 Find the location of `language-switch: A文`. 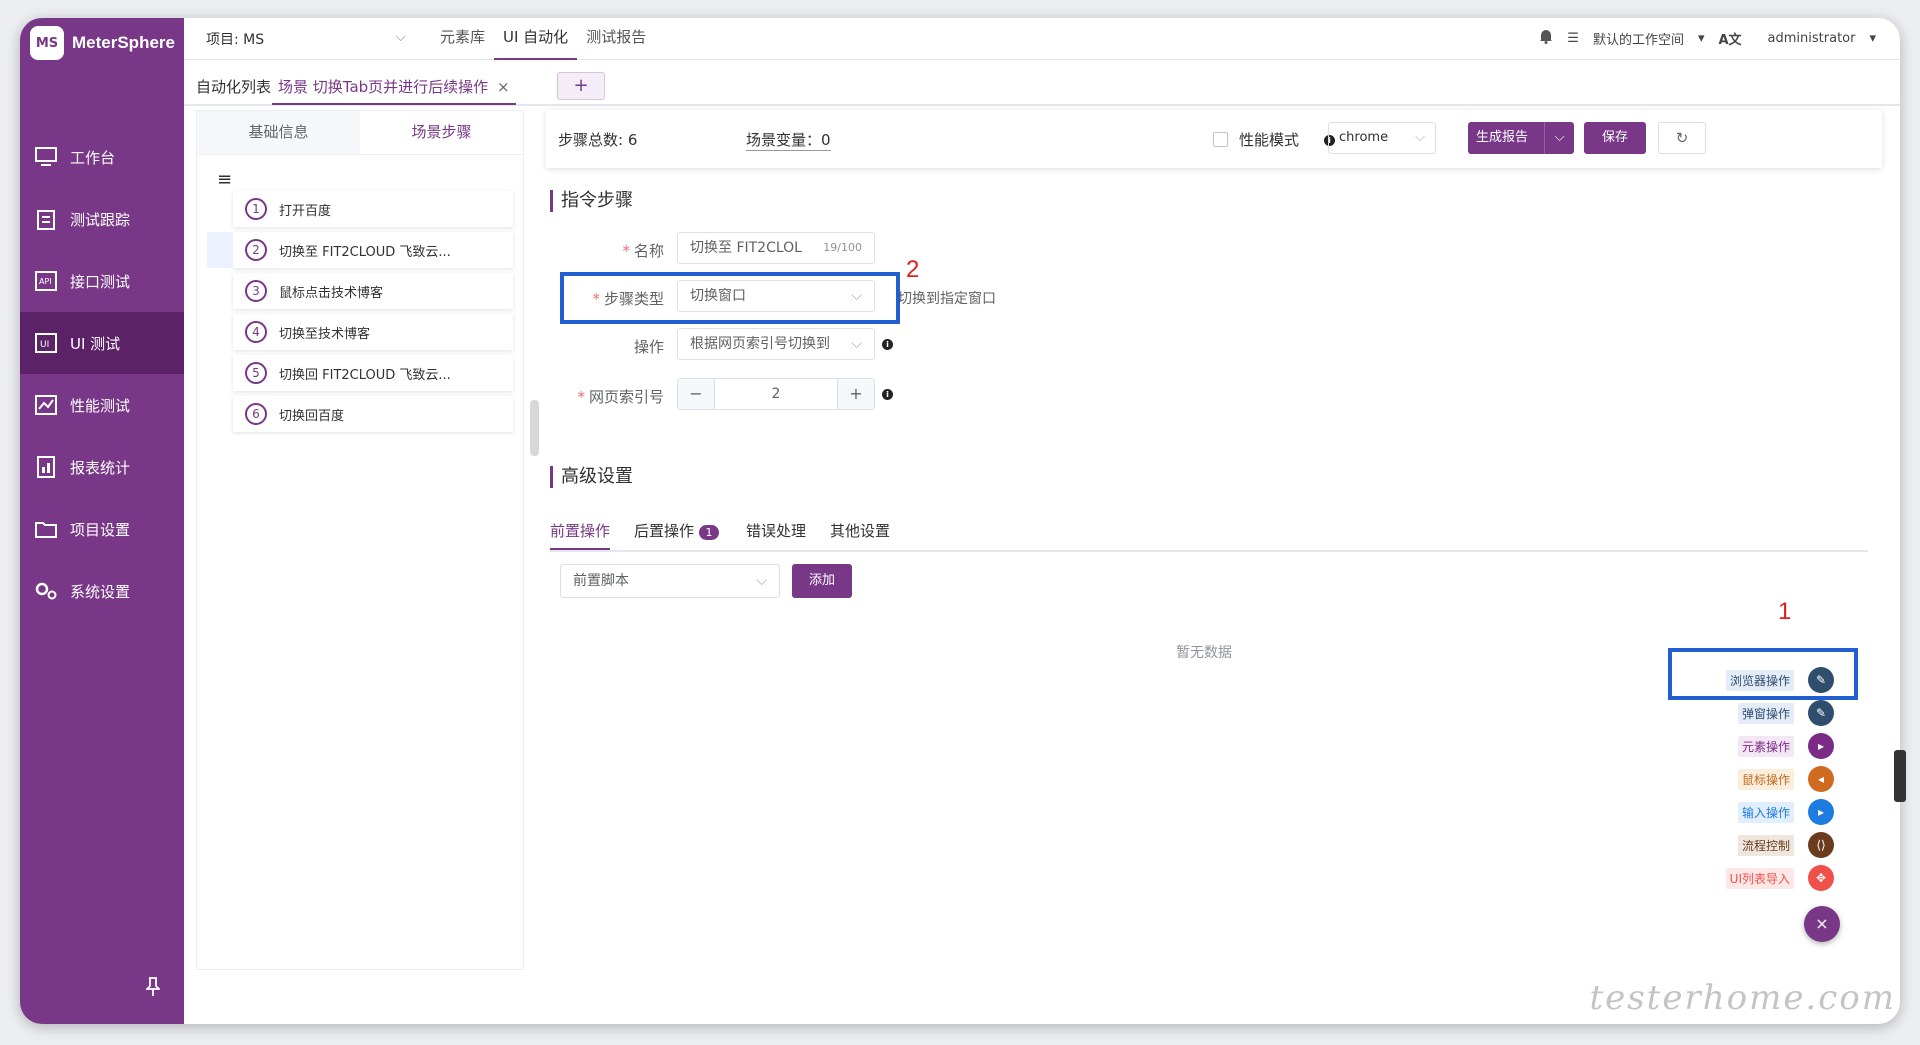

language-switch: A文 is located at coordinates (1729, 38).